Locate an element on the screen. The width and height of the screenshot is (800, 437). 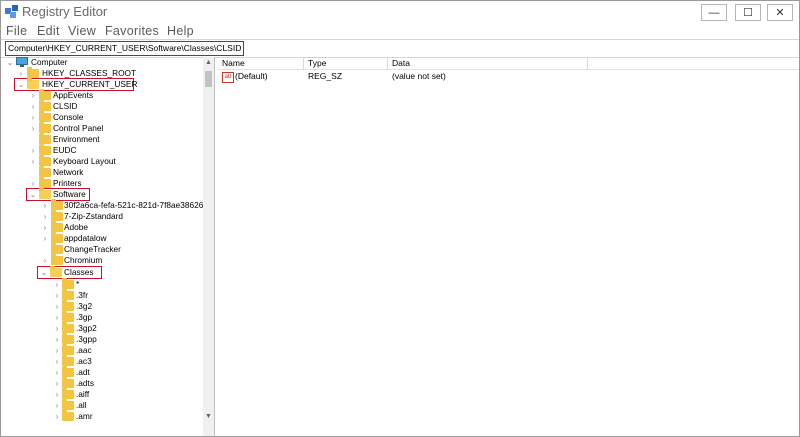
tree-item-class-key: › .all is located at coordinates (101, 405).